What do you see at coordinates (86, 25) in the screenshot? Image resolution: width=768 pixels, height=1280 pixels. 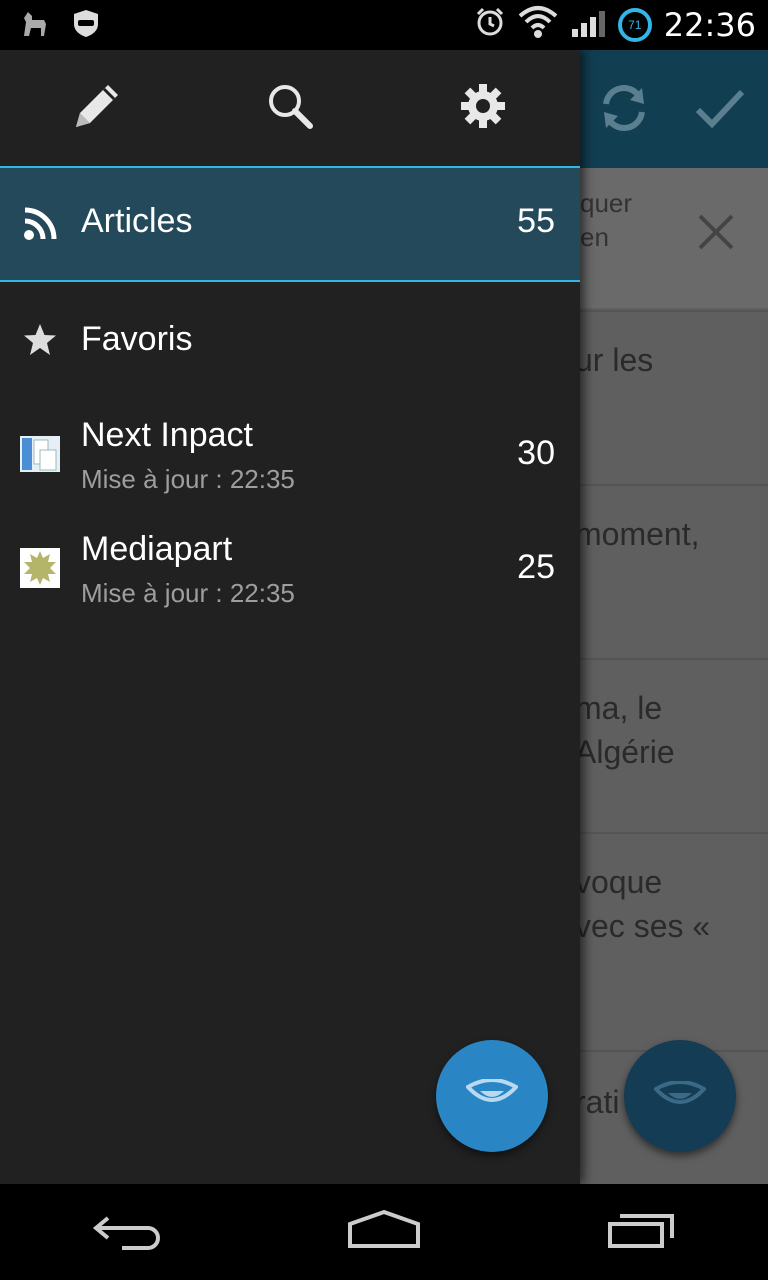 I see `privacy-notification-icon` at bounding box center [86, 25].